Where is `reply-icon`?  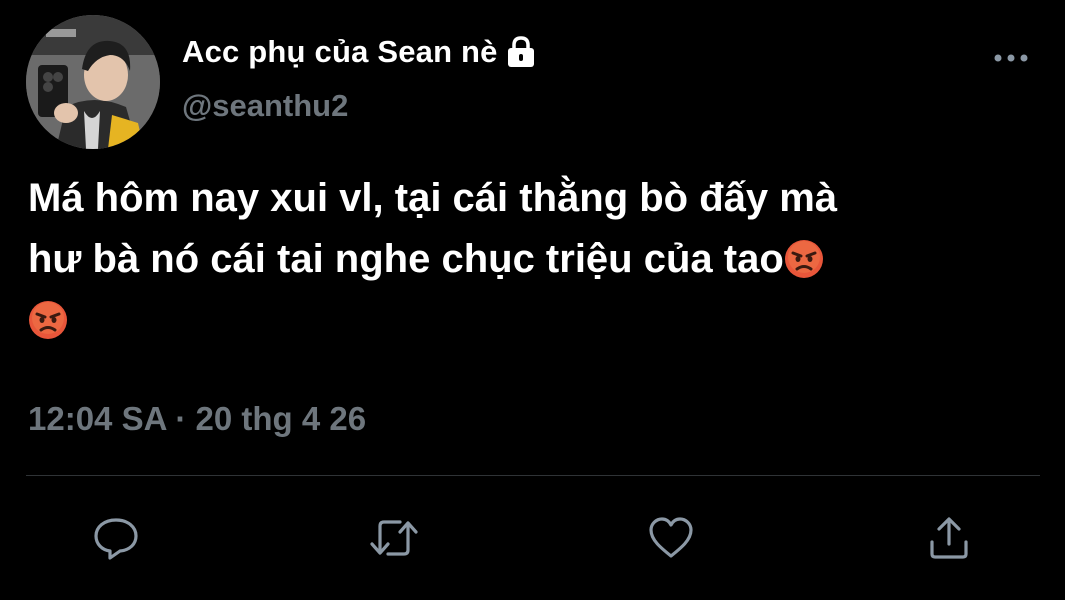 reply-icon is located at coordinates (116, 539).